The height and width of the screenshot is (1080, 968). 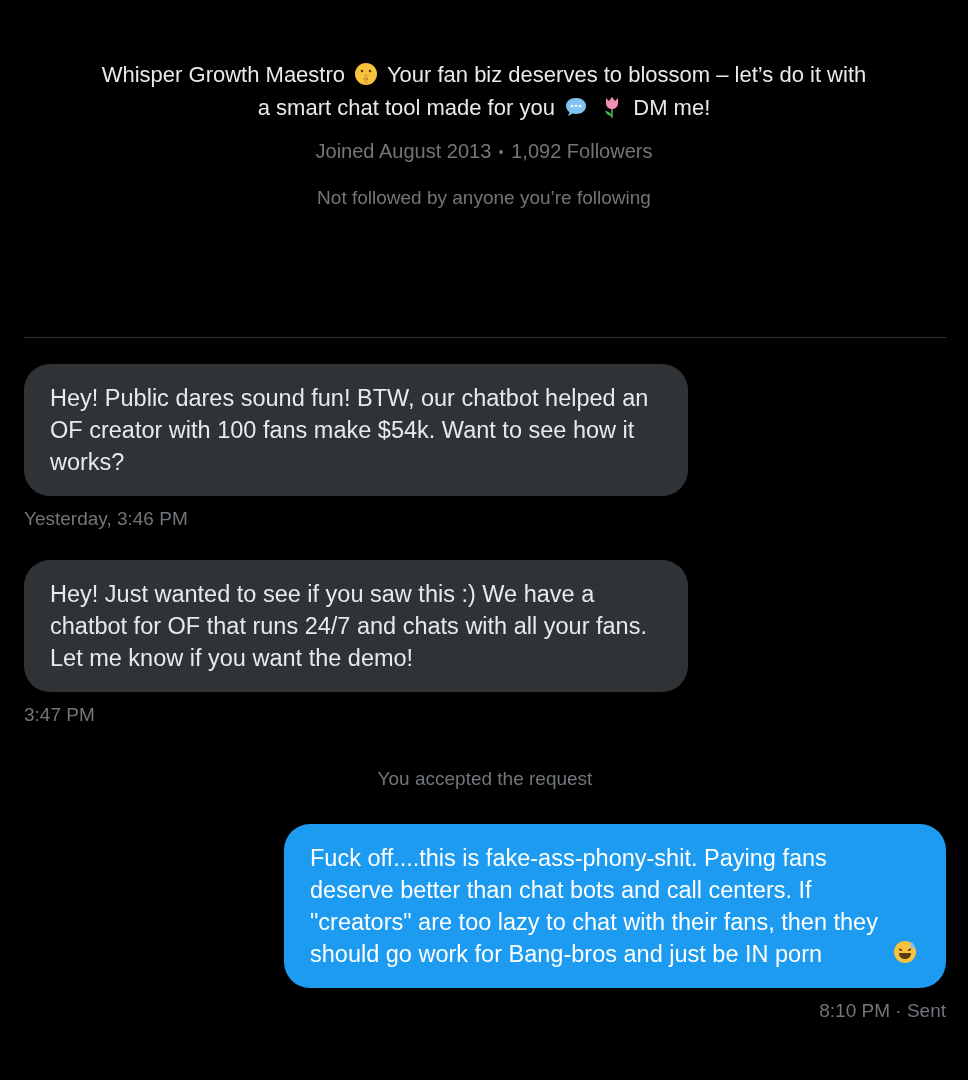 I want to click on shushing-face-icon, so click(x=366, y=74).